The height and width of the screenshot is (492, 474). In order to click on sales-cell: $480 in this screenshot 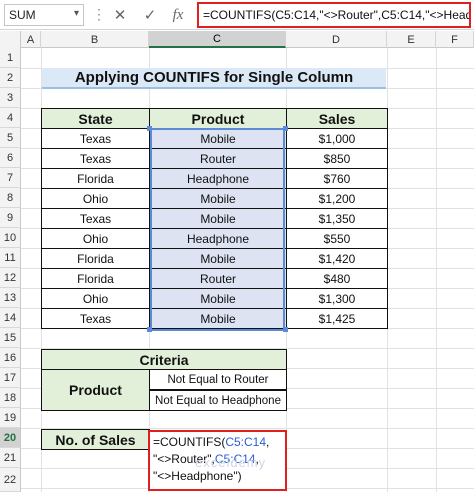, I will do `click(337, 278)`.